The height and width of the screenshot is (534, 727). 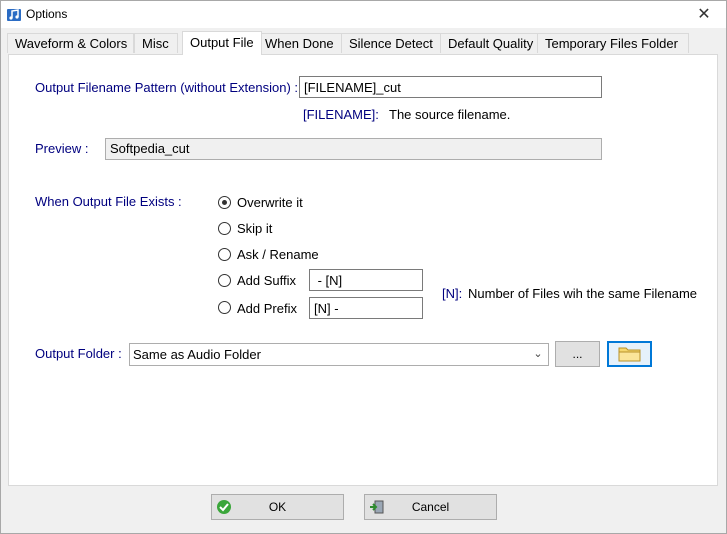 What do you see at coordinates (224, 254) in the screenshot?
I see `ask-rename-radio` at bounding box center [224, 254].